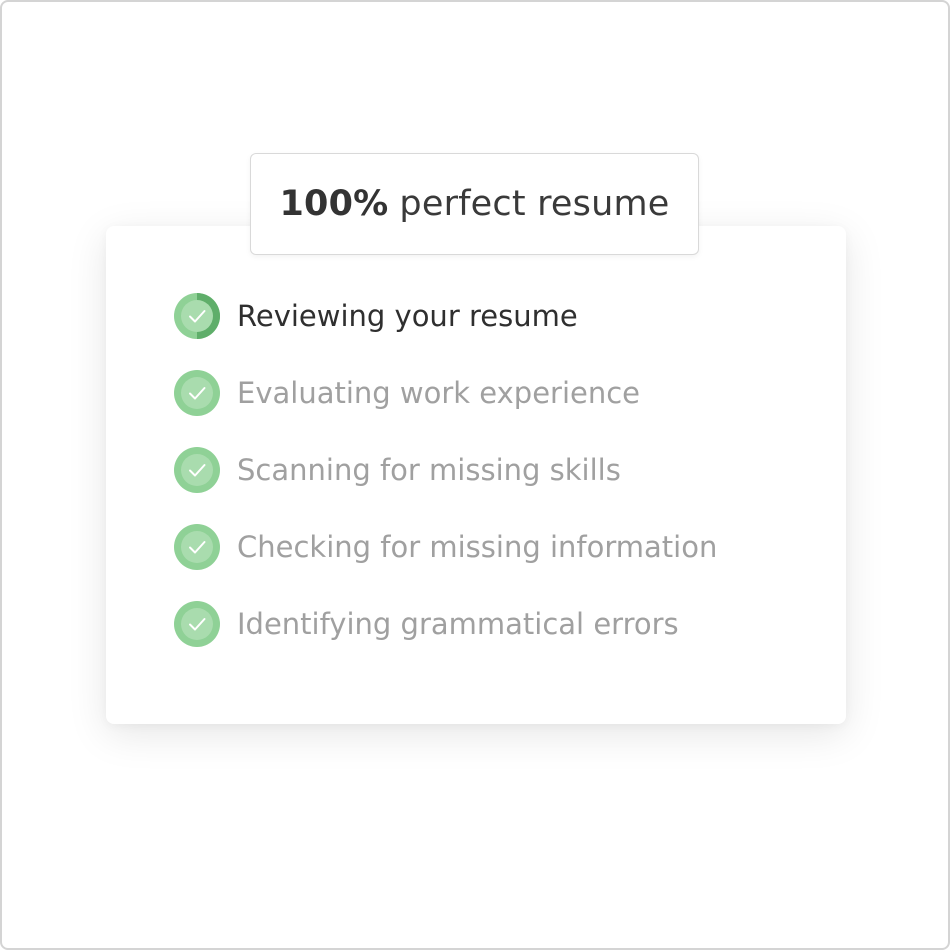 This screenshot has height=950, width=950. I want to click on check-item-label: Reviewing your resume, so click(407, 316).